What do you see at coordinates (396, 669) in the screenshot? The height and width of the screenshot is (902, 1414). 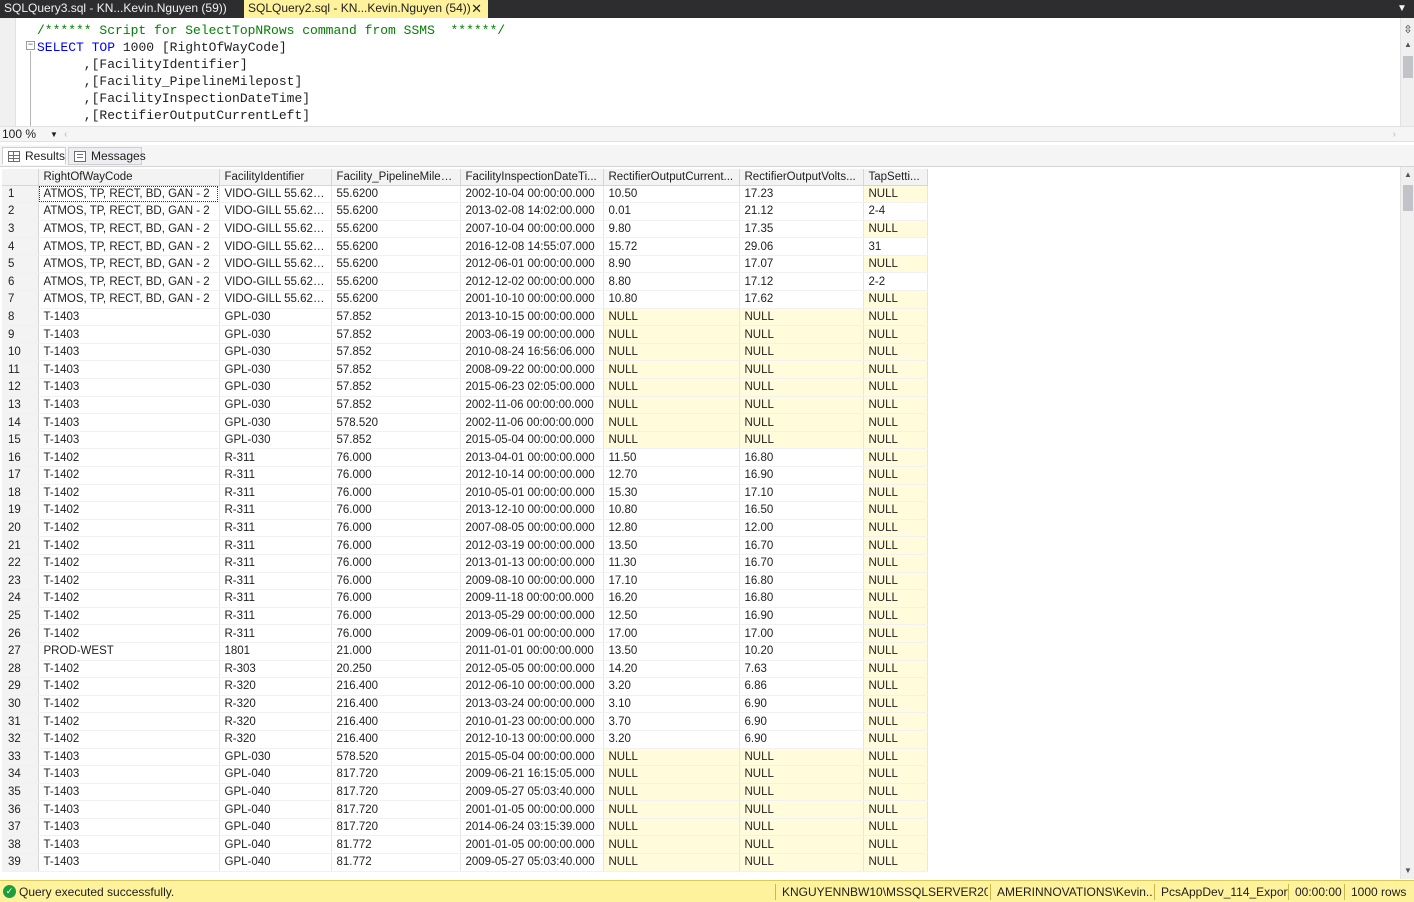 I see `grid-cell: 20.250` at bounding box center [396, 669].